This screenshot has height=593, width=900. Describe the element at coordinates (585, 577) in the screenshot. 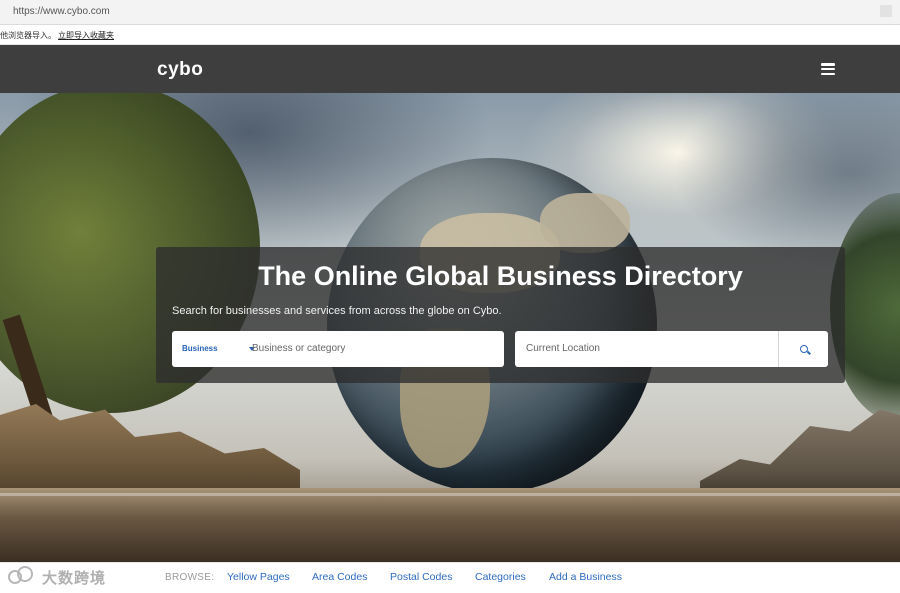

I see `browse-link-add-business: Add a Business` at that location.